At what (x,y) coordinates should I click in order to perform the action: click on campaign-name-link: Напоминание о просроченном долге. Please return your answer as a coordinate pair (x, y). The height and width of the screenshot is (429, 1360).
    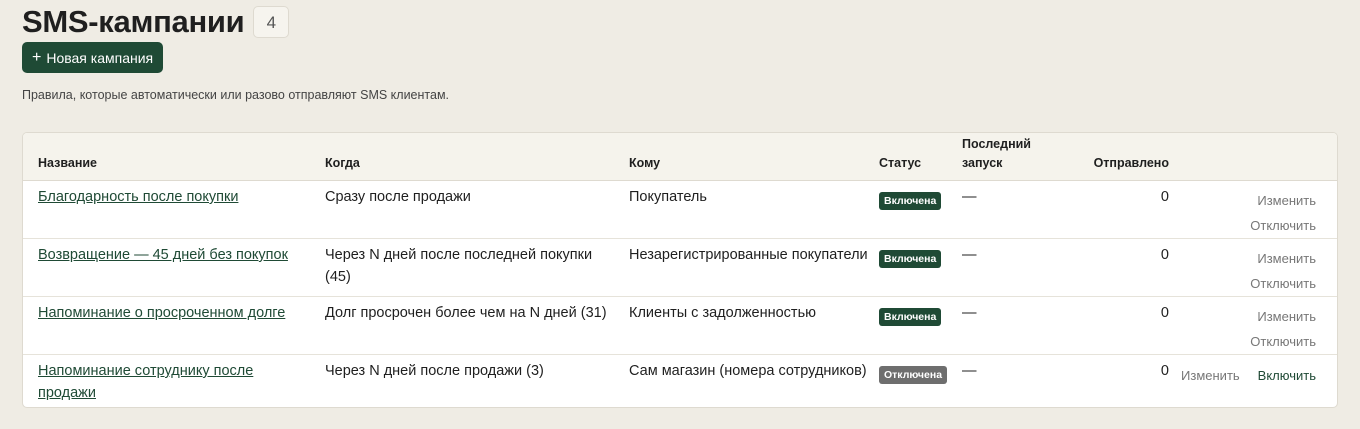
    Looking at the image, I should click on (161, 313).